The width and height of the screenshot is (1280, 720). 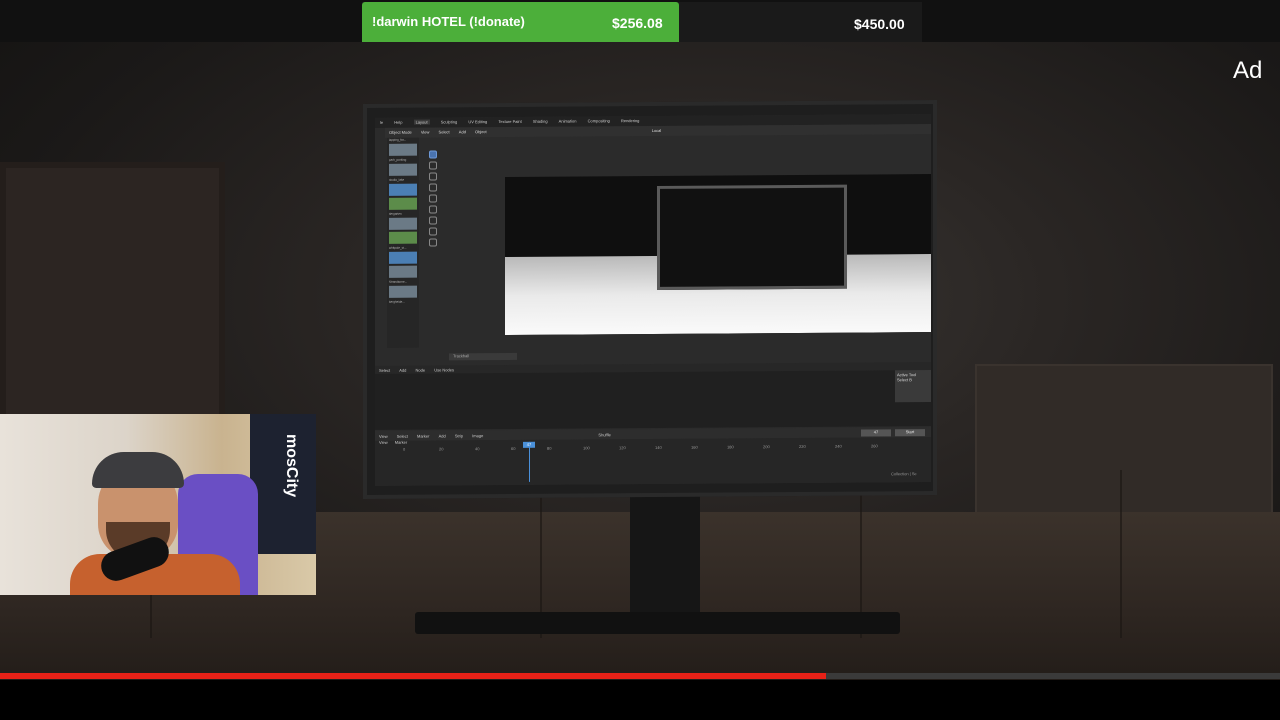 I want to click on current-frame-field: 47, so click(x=876, y=433).